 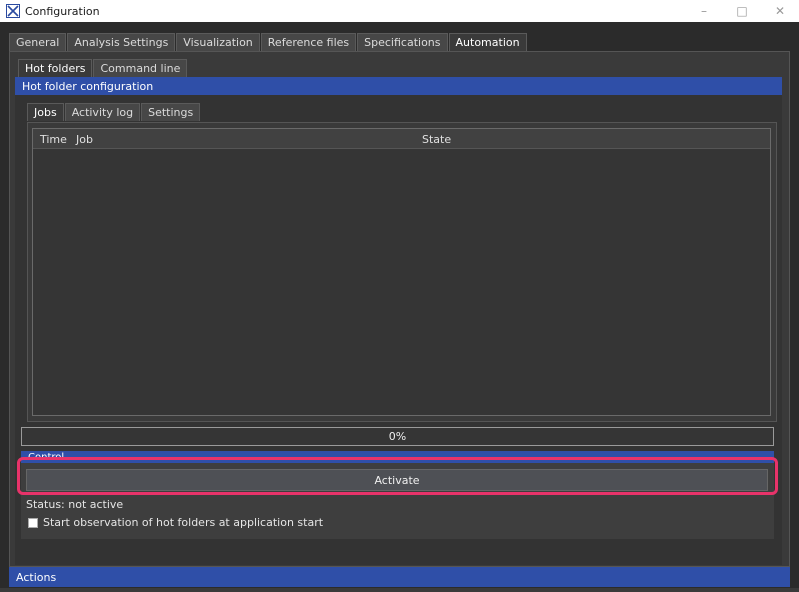 I want to click on tab-jobs: Jobs, so click(x=45, y=112).